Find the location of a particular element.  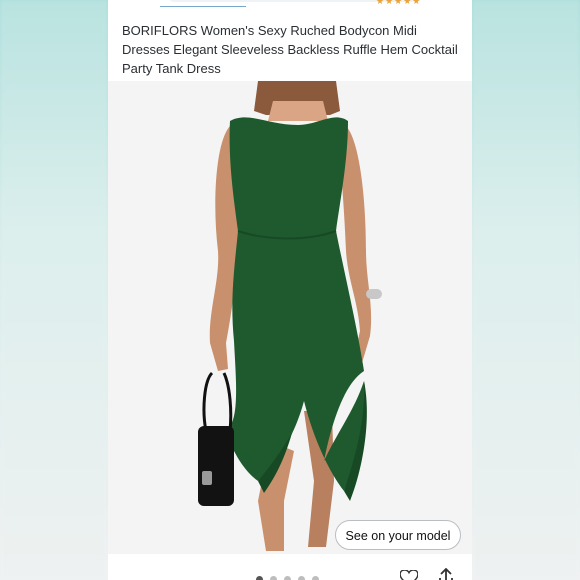

see-on-model-button: See on your model is located at coordinates (398, 535).